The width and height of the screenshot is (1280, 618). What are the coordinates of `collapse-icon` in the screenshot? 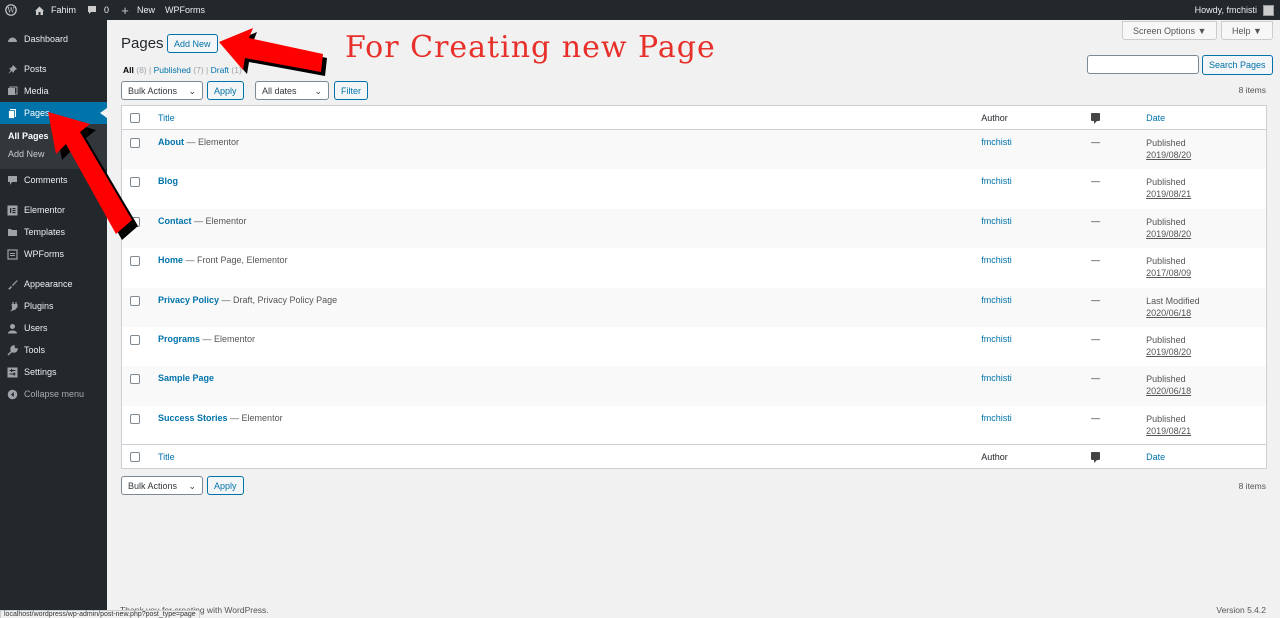 It's located at (12, 394).